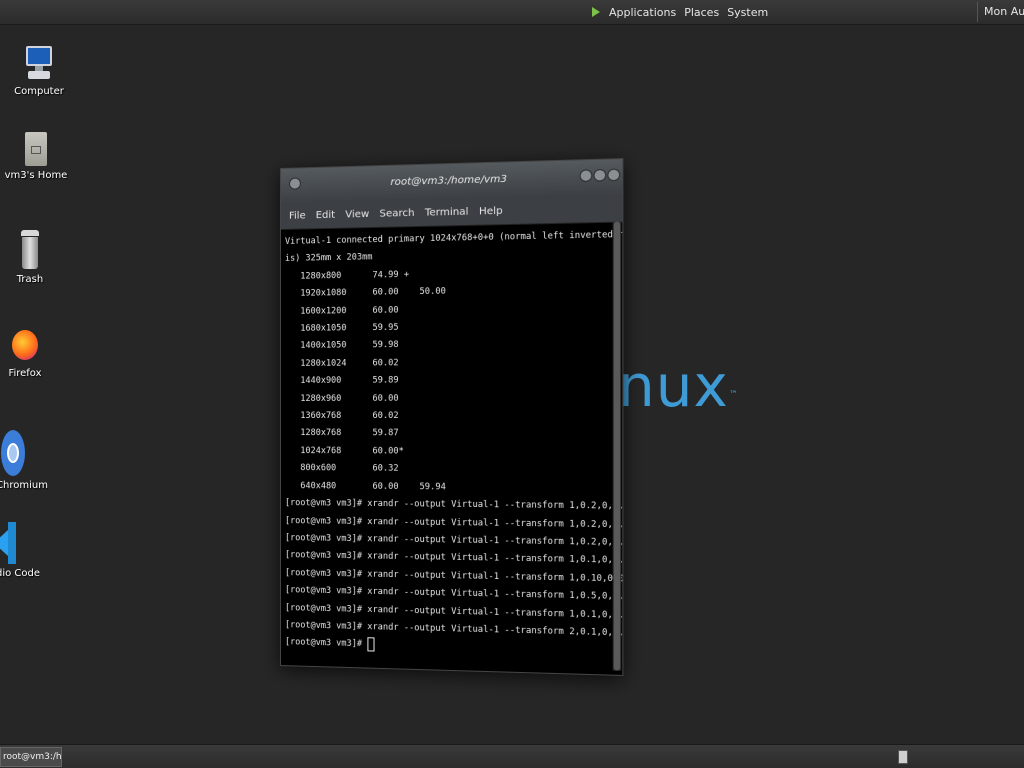 The height and width of the screenshot is (768, 1024). What do you see at coordinates (491, 211) in the screenshot?
I see `menu-help: Help` at bounding box center [491, 211].